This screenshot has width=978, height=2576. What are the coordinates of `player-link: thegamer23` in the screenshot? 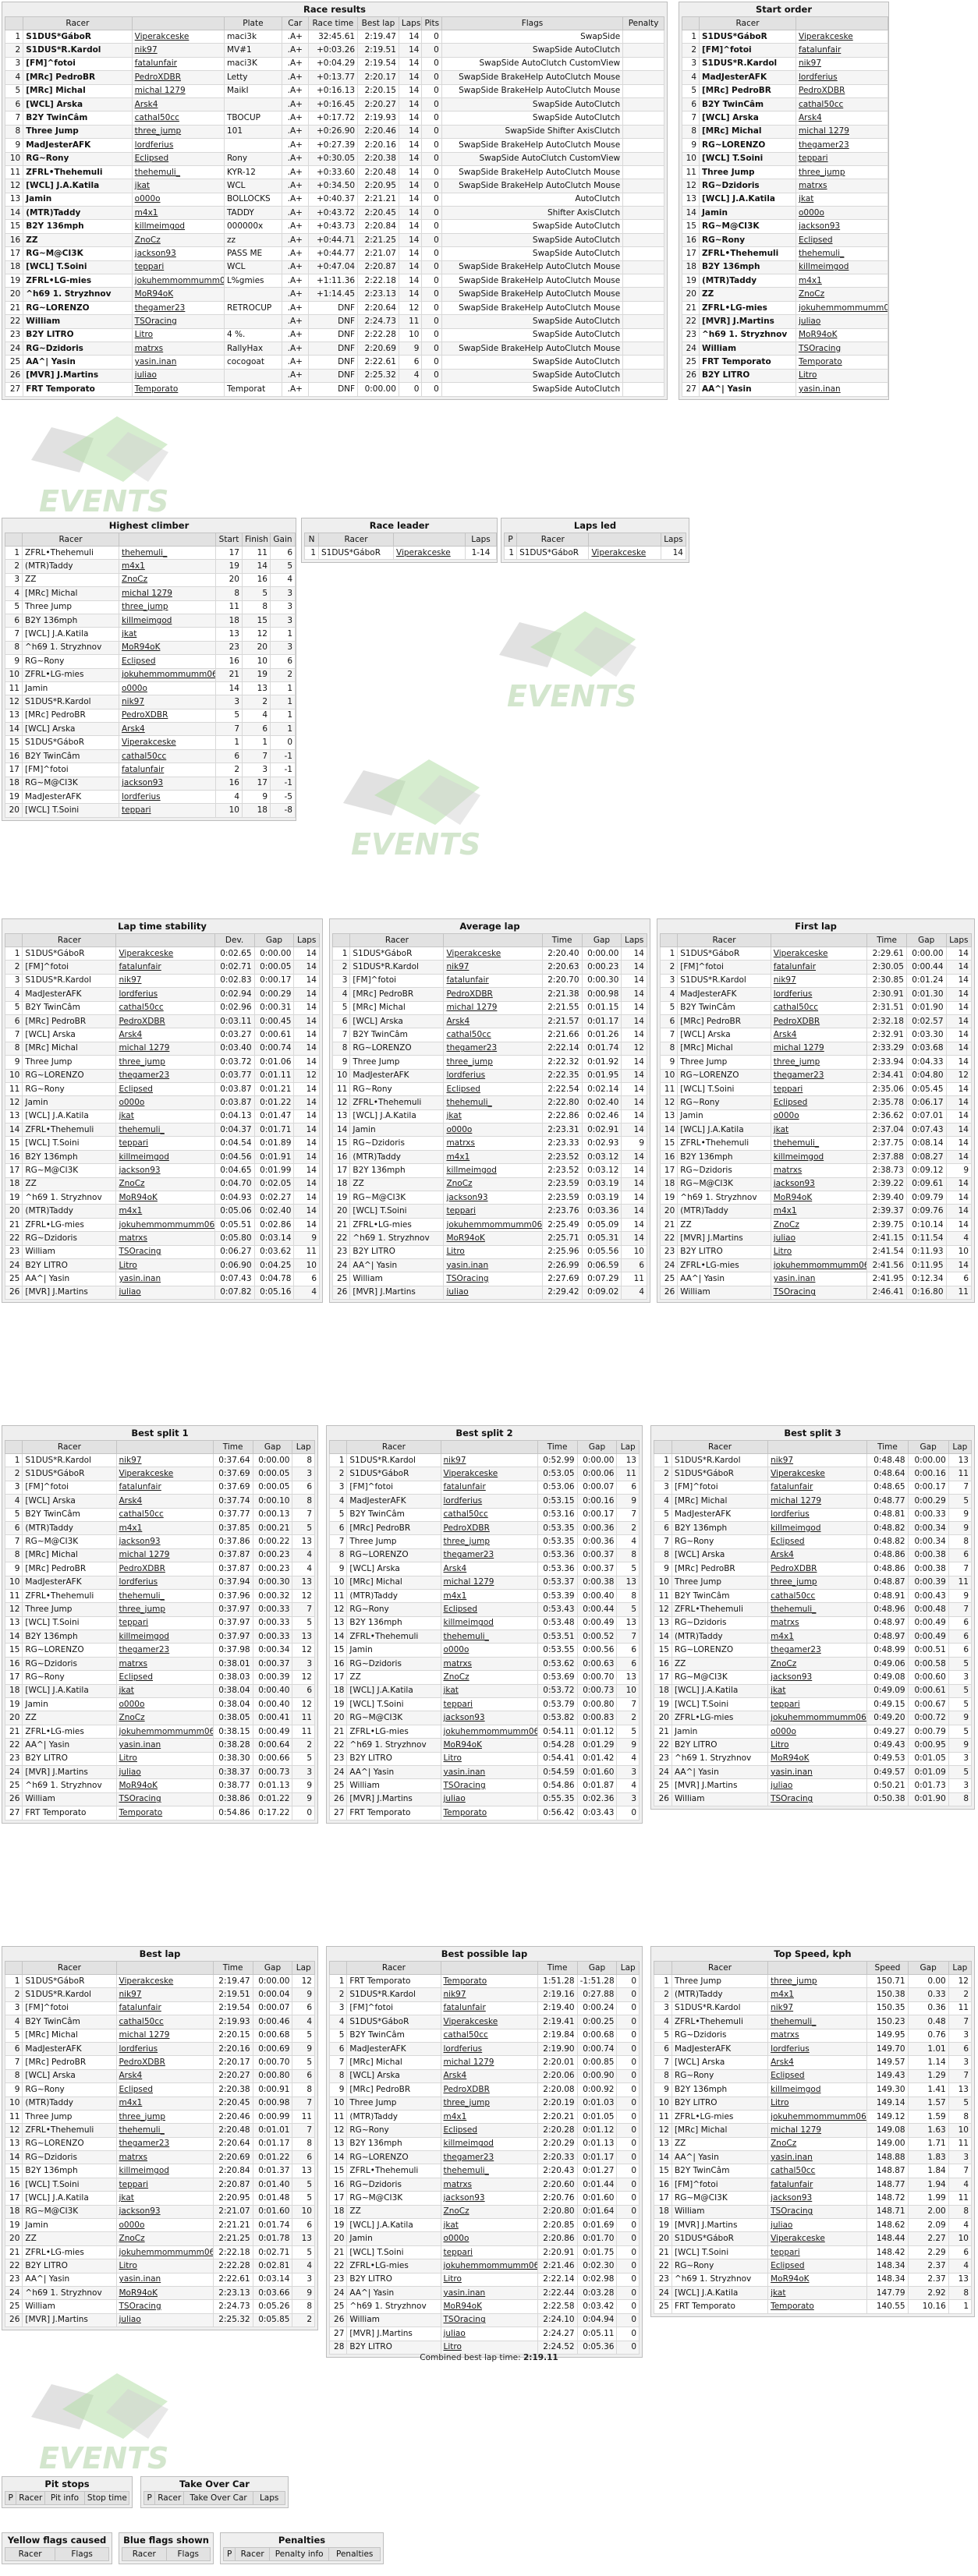 It's located at (493, 1048).